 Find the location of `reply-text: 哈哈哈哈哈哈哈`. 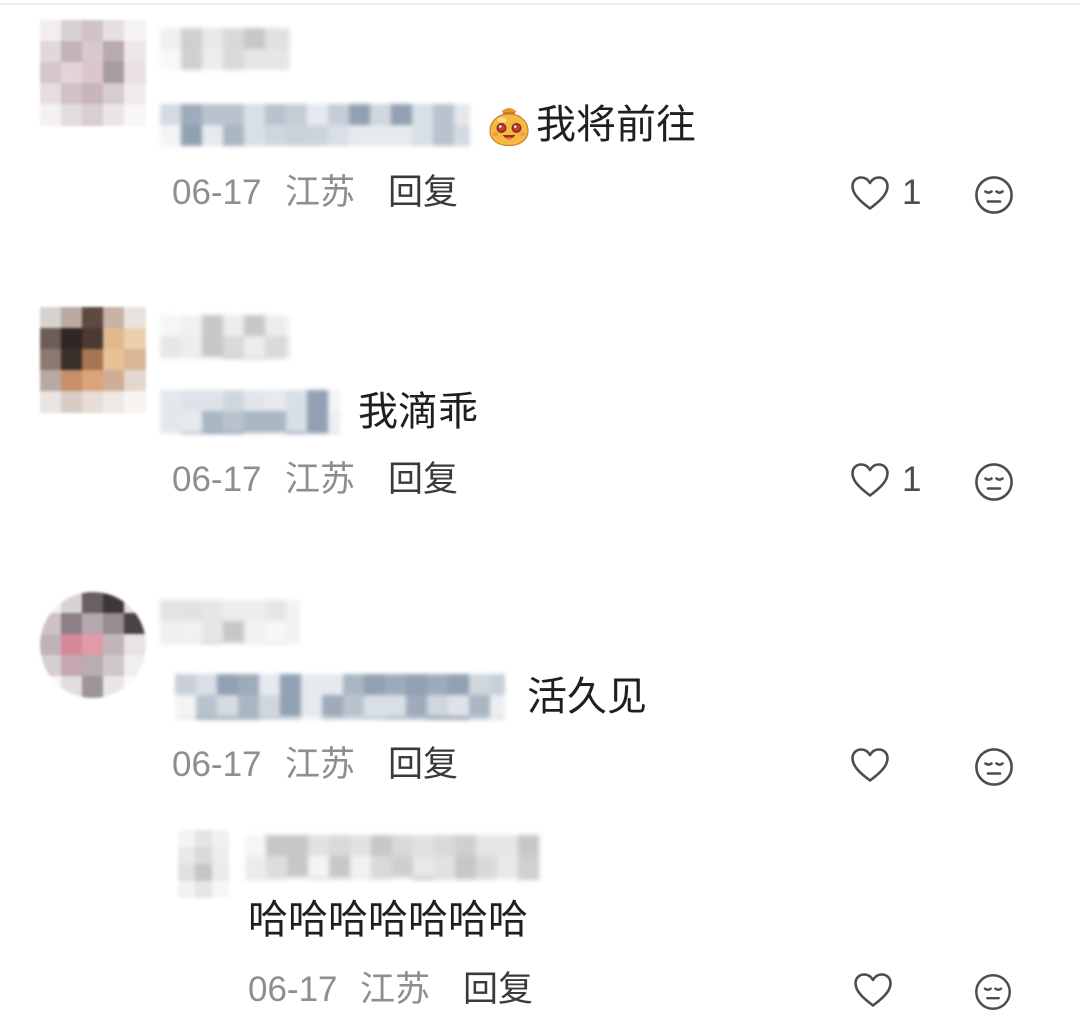

reply-text: 哈哈哈哈哈哈哈 is located at coordinates (388, 920).